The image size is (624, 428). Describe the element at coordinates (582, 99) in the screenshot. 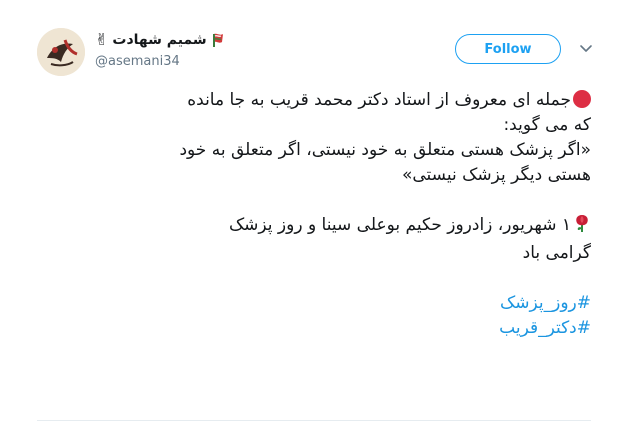

I see `red-circle-icon` at that location.